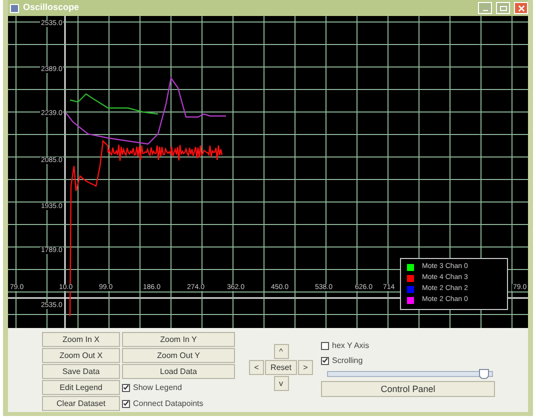  I want to click on action-button: Save Data, so click(81, 371).